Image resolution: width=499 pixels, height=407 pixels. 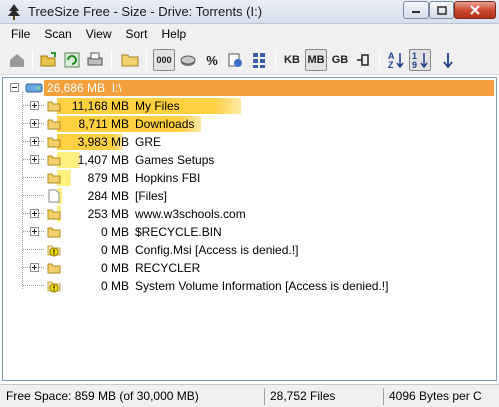 What do you see at coordinates (249, 88) in the screenshot?
I see `tree-root-row: 26,686 MB I:\` at bounding box center [249, 88].